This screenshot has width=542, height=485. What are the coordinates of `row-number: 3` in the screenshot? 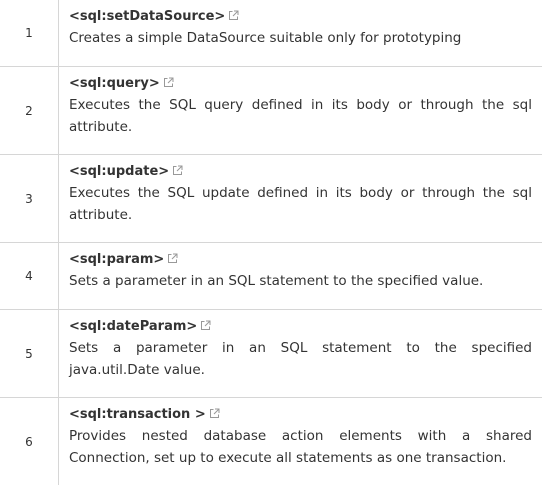 It's located at (29, 198).